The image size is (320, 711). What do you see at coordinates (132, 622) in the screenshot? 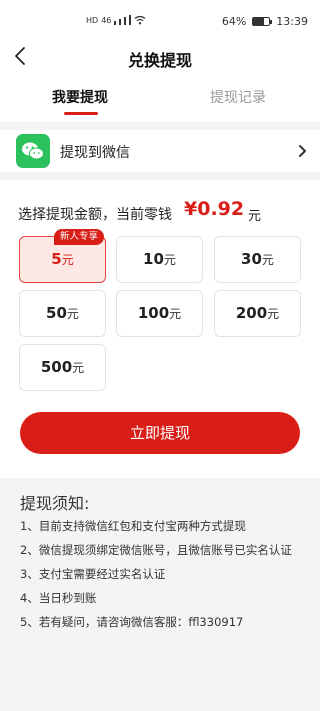
I see `note-item: 5、若有疑问，请咨询微信客服：ffl330917` at bounding box center [132, 622].